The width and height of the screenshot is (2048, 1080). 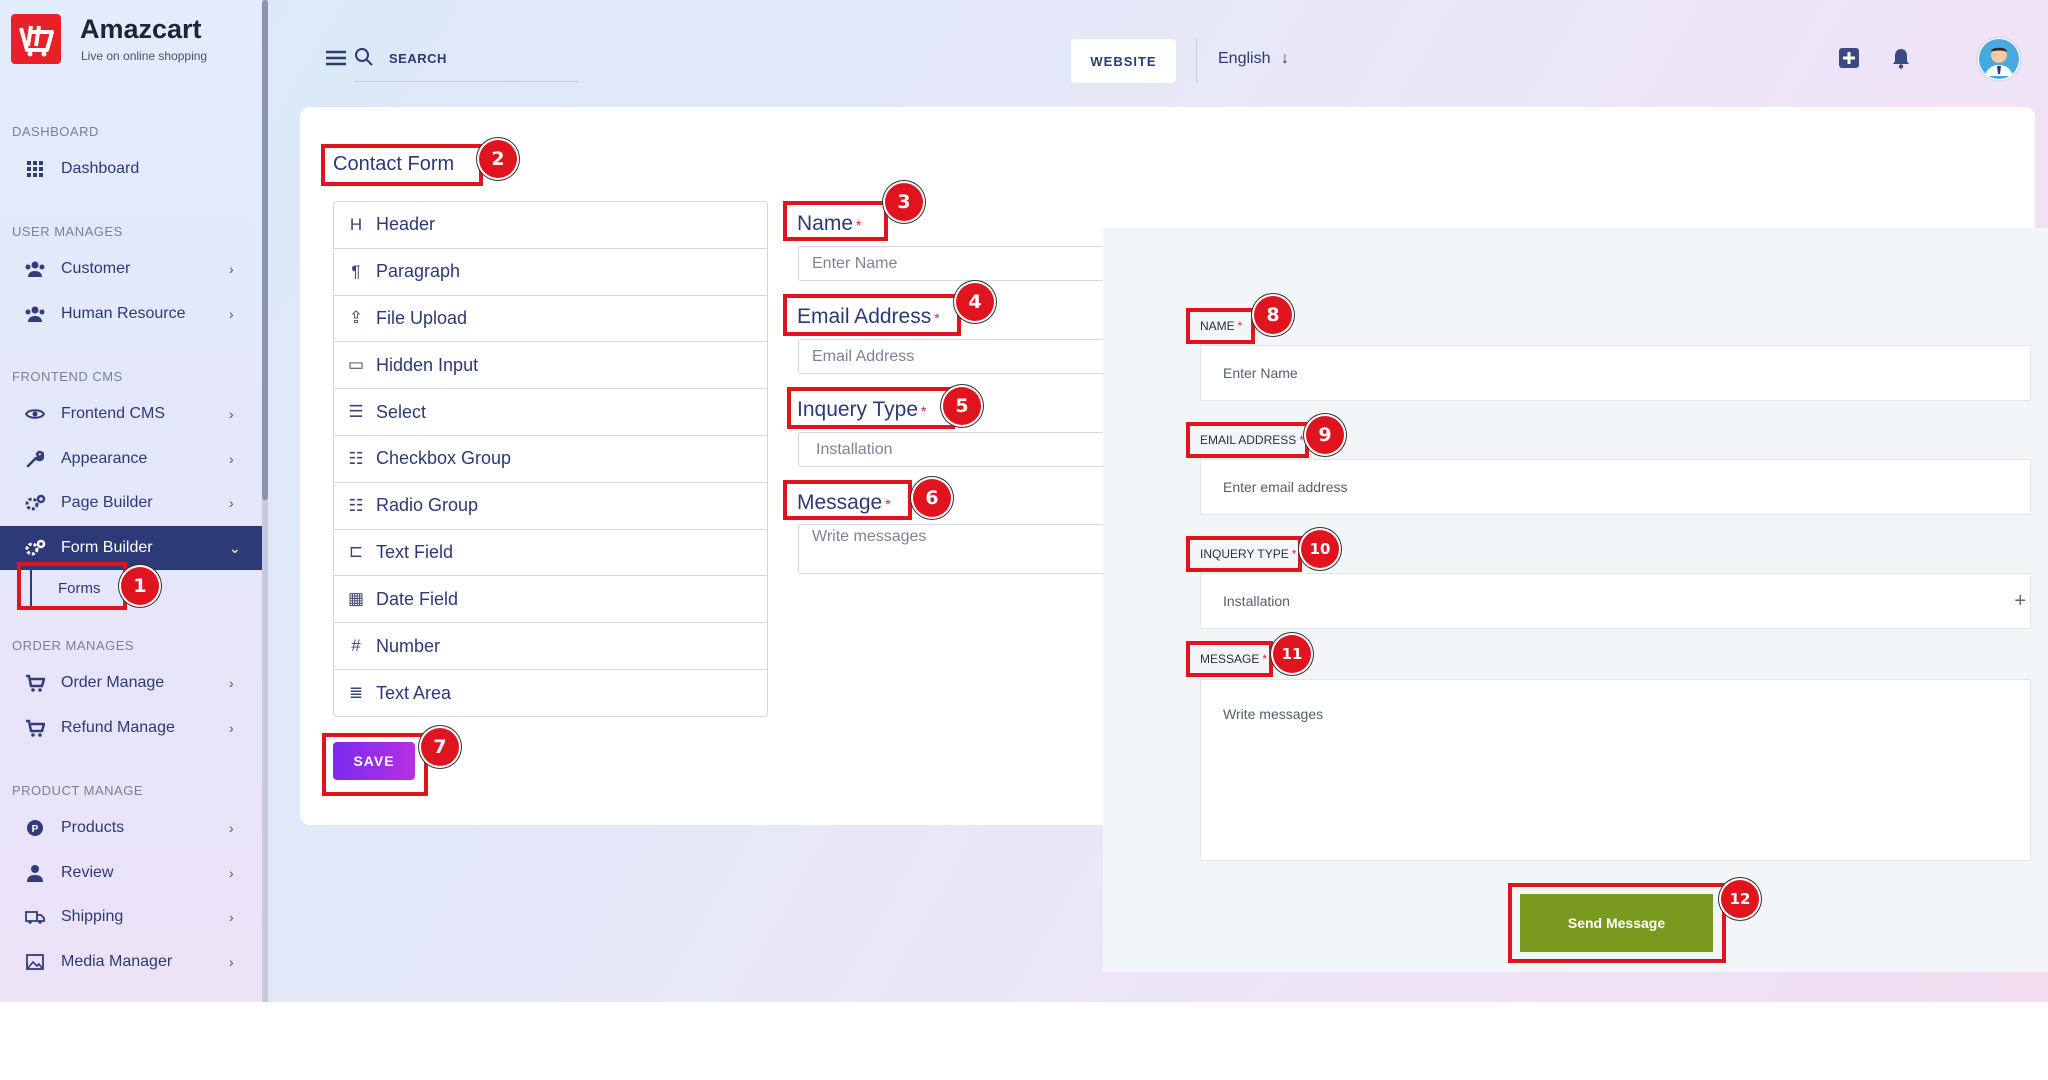 I want to click on section-product-manage: PRODUCT MANAGE, so click(x=77, y=790).